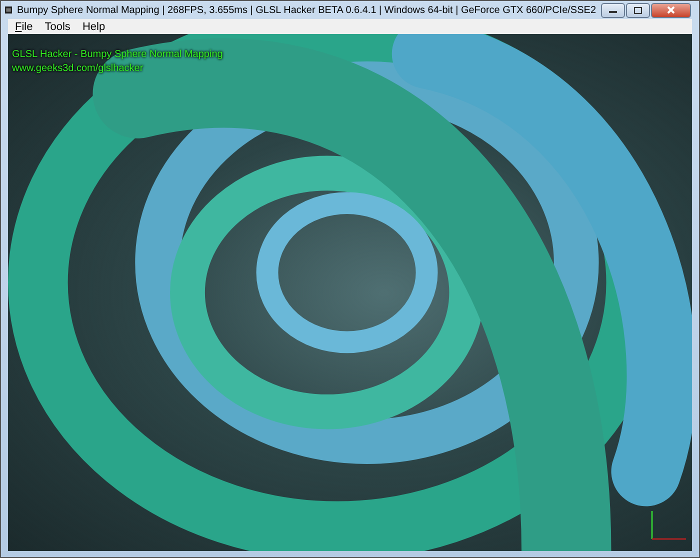  I want to click on menu-item: Tools, so click(58, 26).